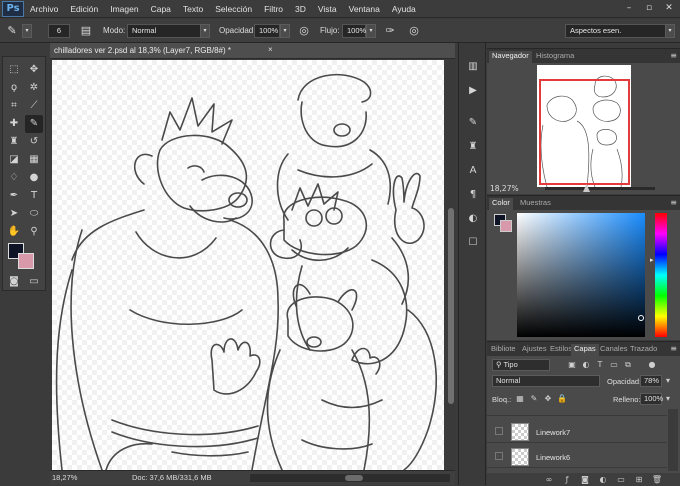 This screenshot has width=680, height=486. I want to click on navigator-zoom-field: 18,27%, so click(504, 188).